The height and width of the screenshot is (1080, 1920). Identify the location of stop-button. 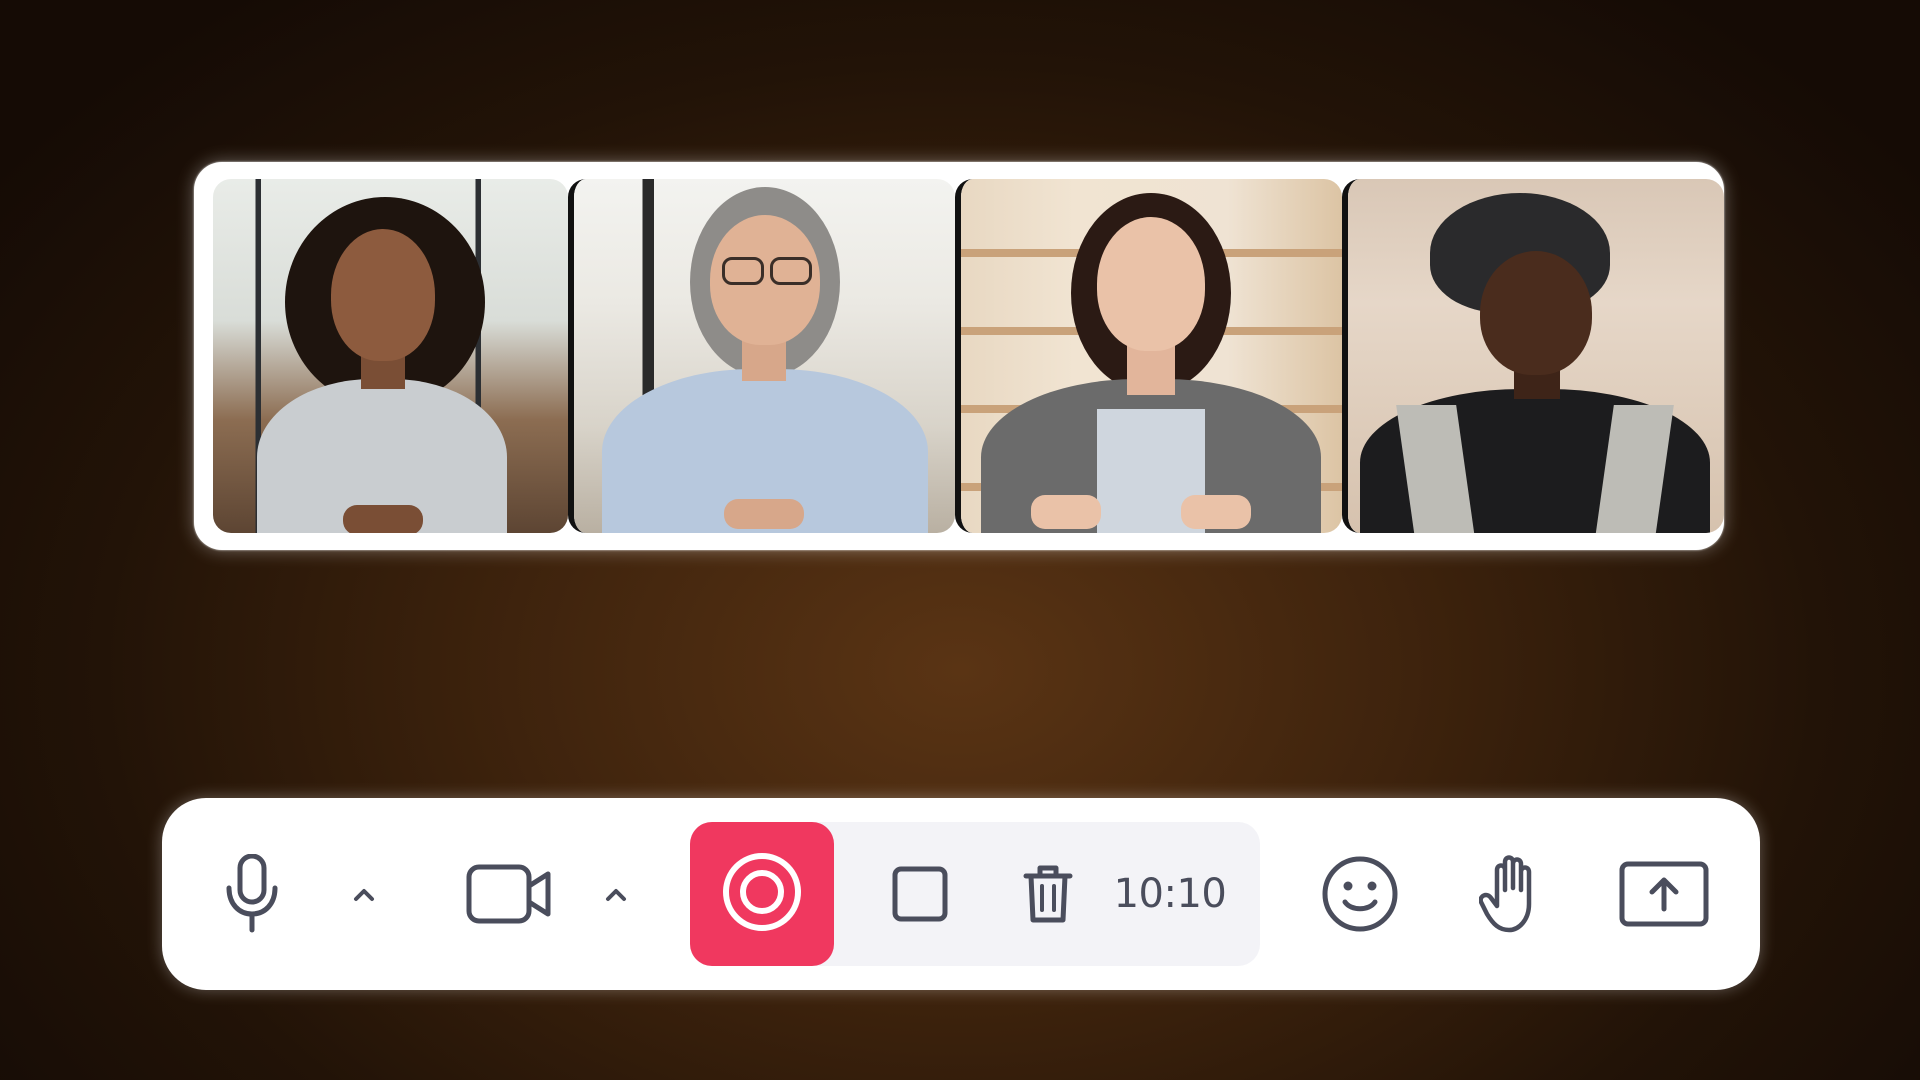
(920, 894).